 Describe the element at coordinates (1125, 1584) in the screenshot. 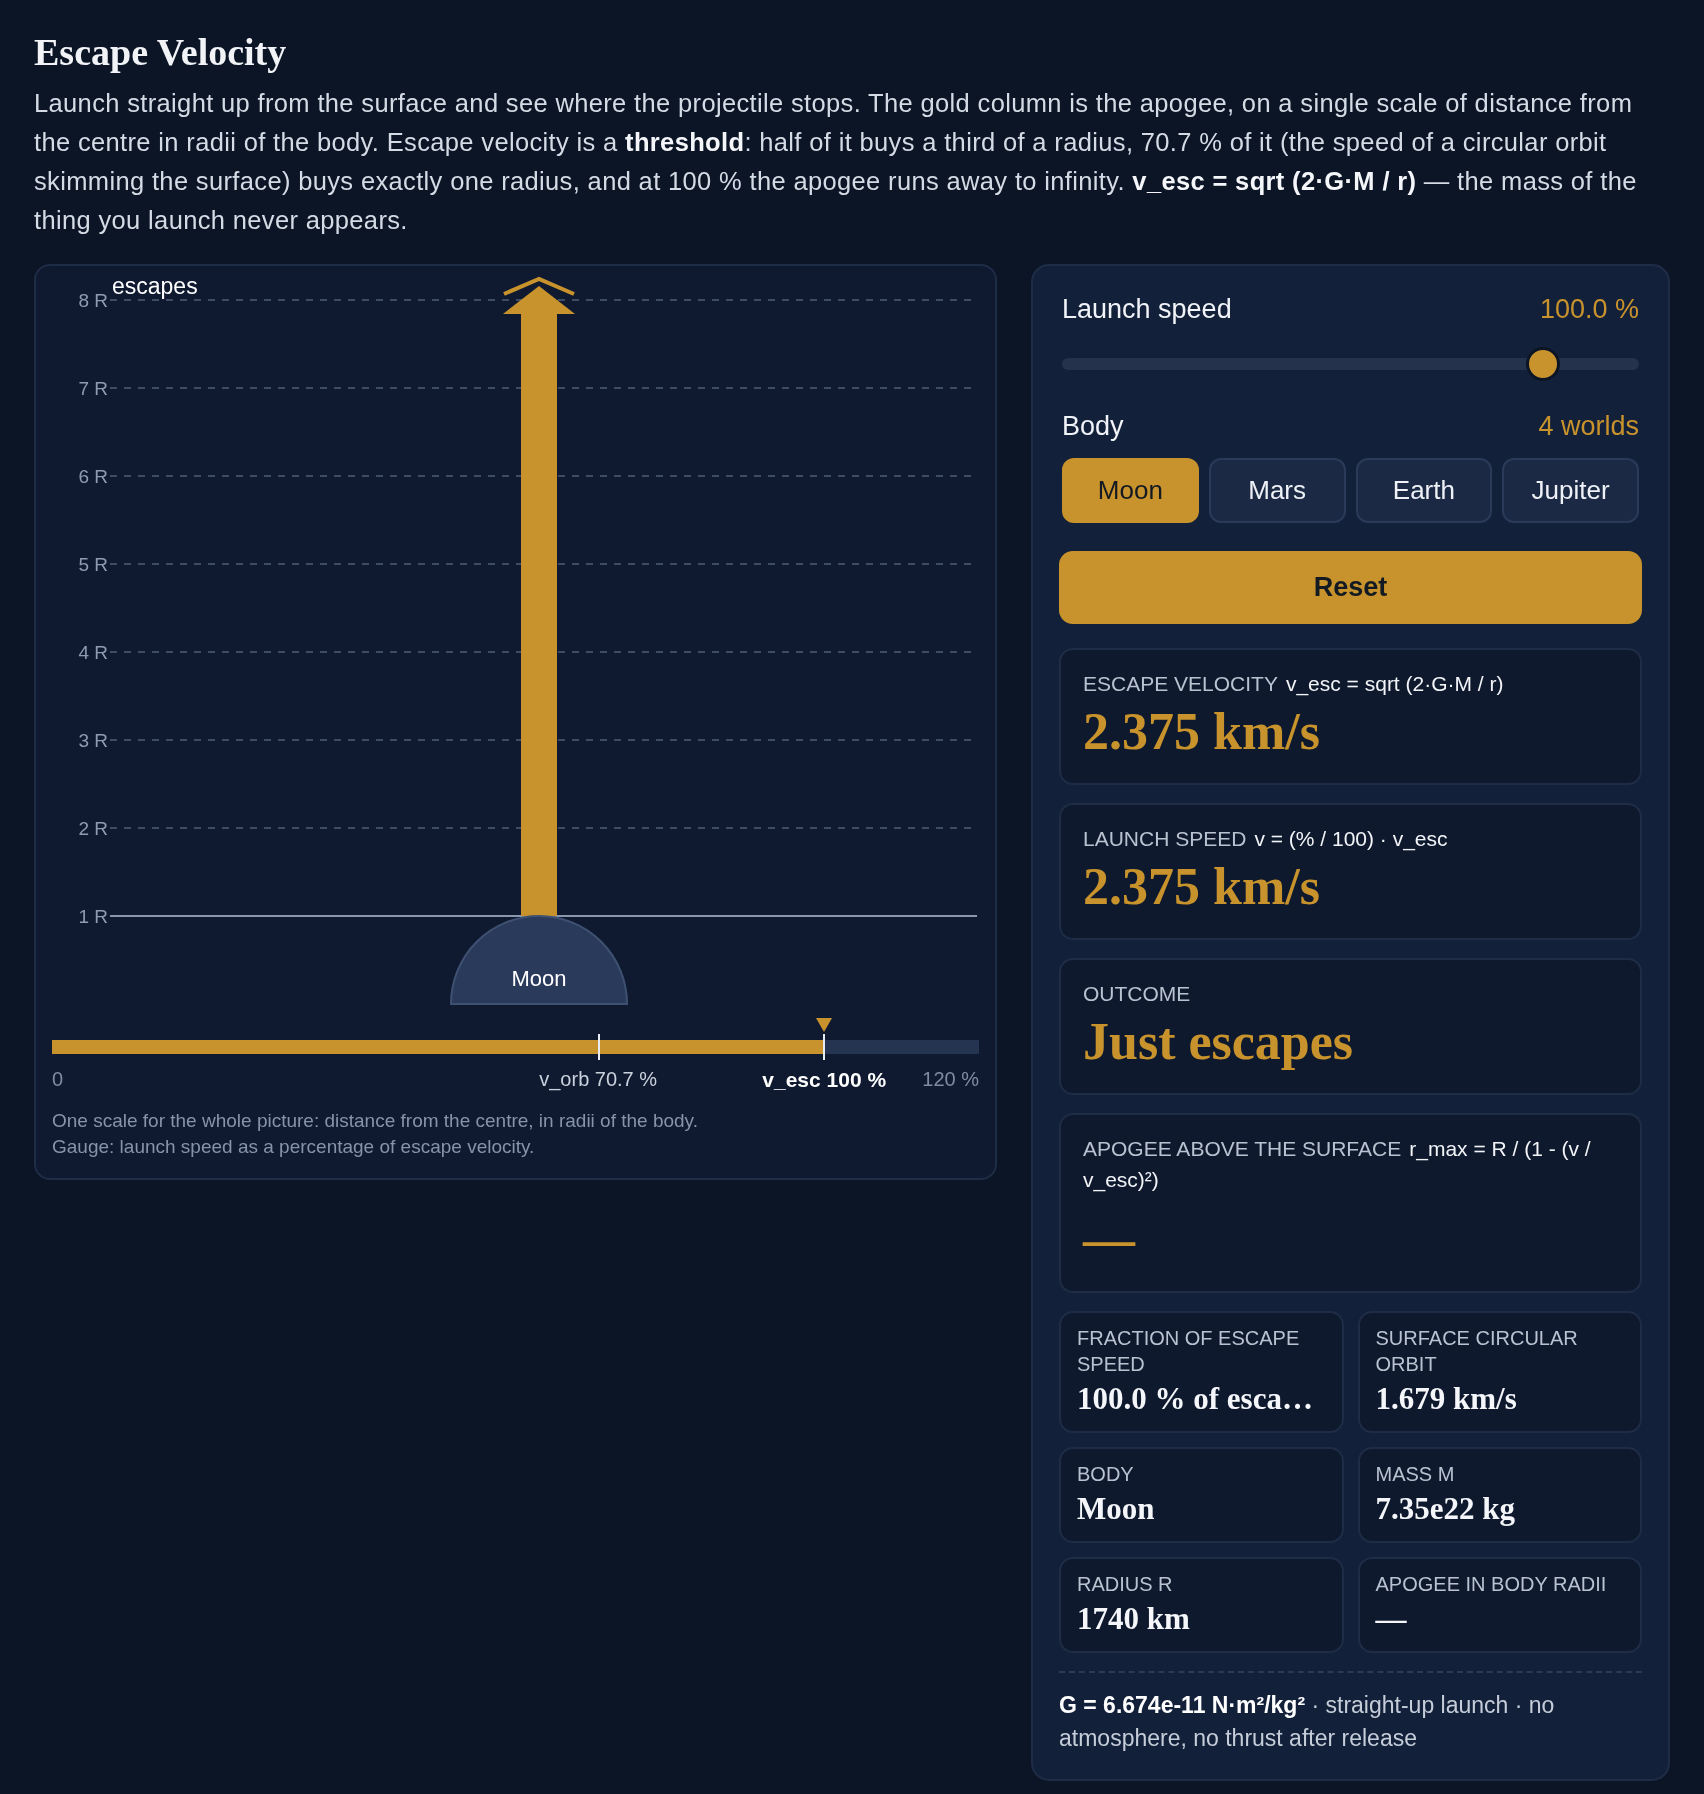

I see `stat-label: RADIUS R` at that location.